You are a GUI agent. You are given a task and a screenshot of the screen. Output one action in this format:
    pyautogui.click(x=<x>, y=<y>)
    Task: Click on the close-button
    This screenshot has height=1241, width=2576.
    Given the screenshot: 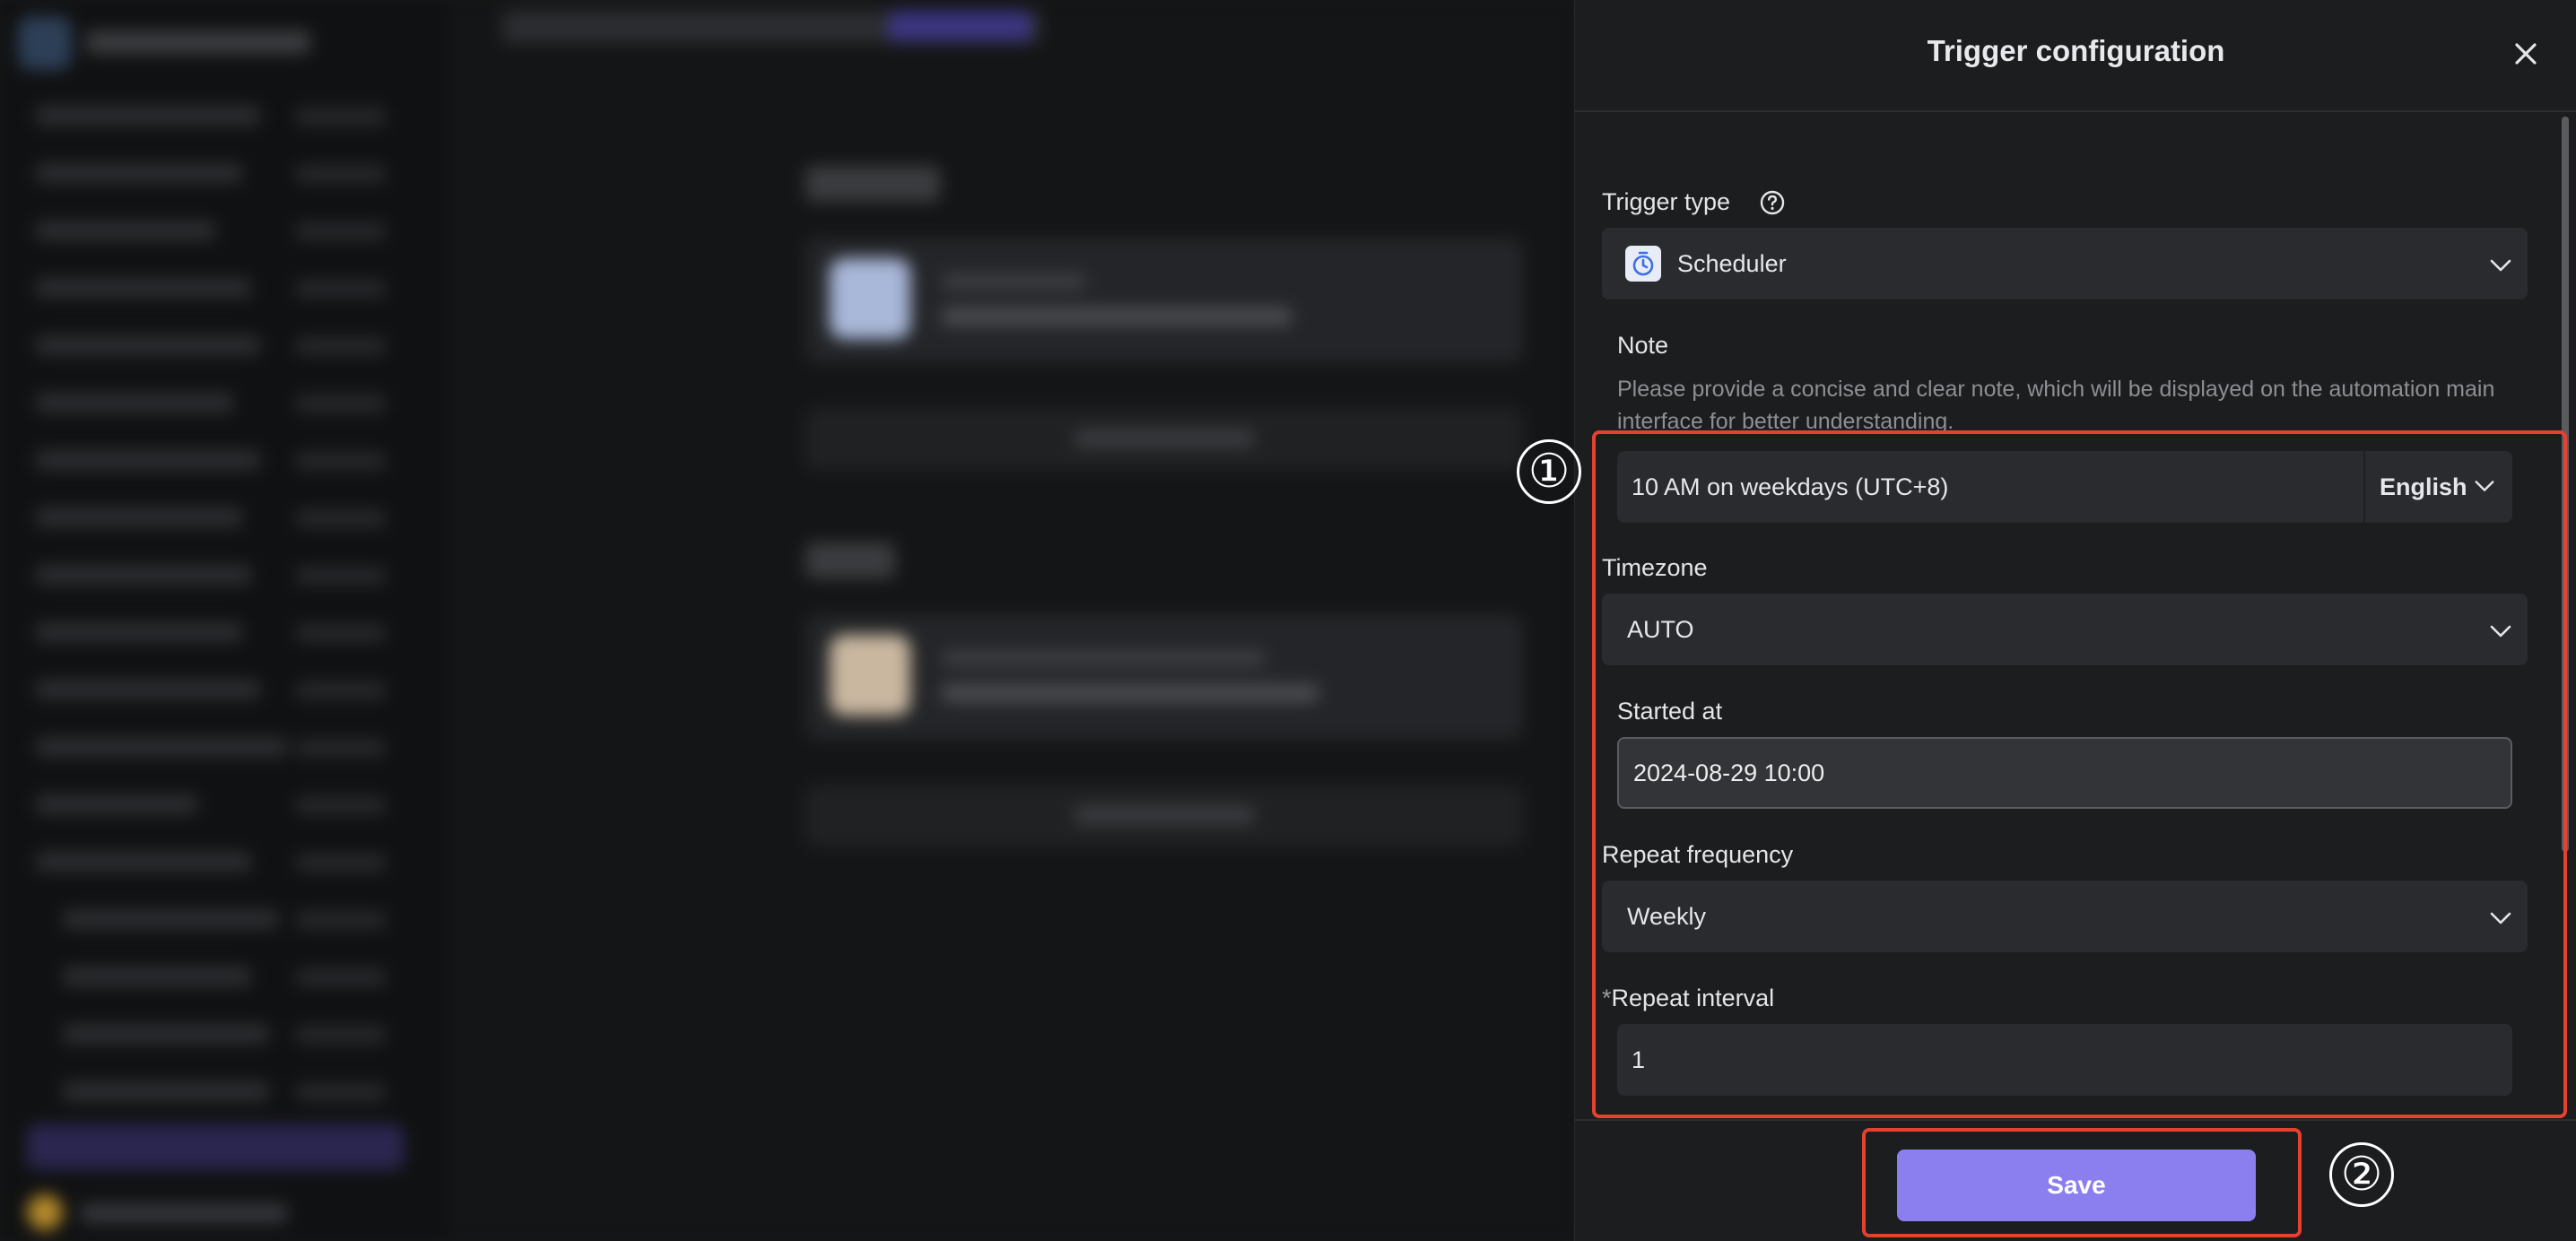 What is the action you would take?
    pyautogui.click(x=2526, y=54)
    